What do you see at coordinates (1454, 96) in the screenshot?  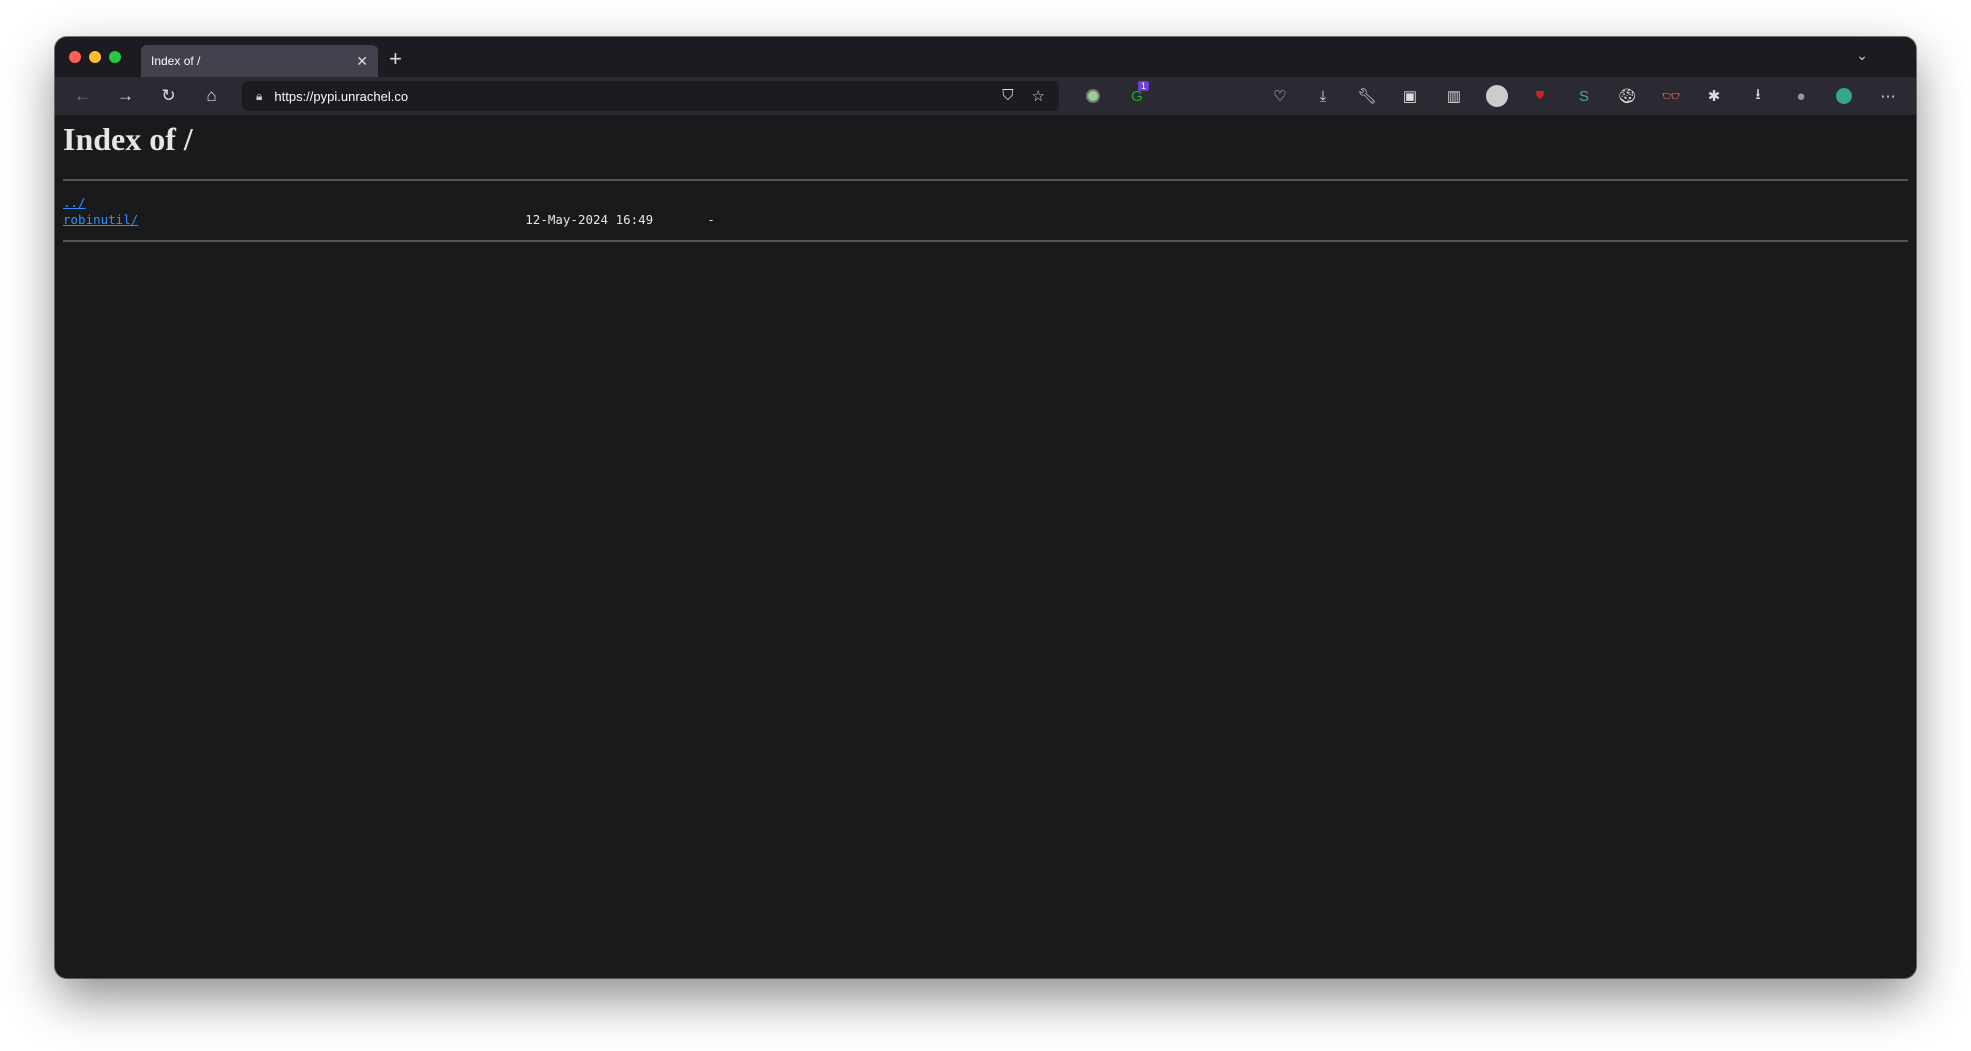 I see `fence-icon: ▥` at bounding box center [1454, 96].